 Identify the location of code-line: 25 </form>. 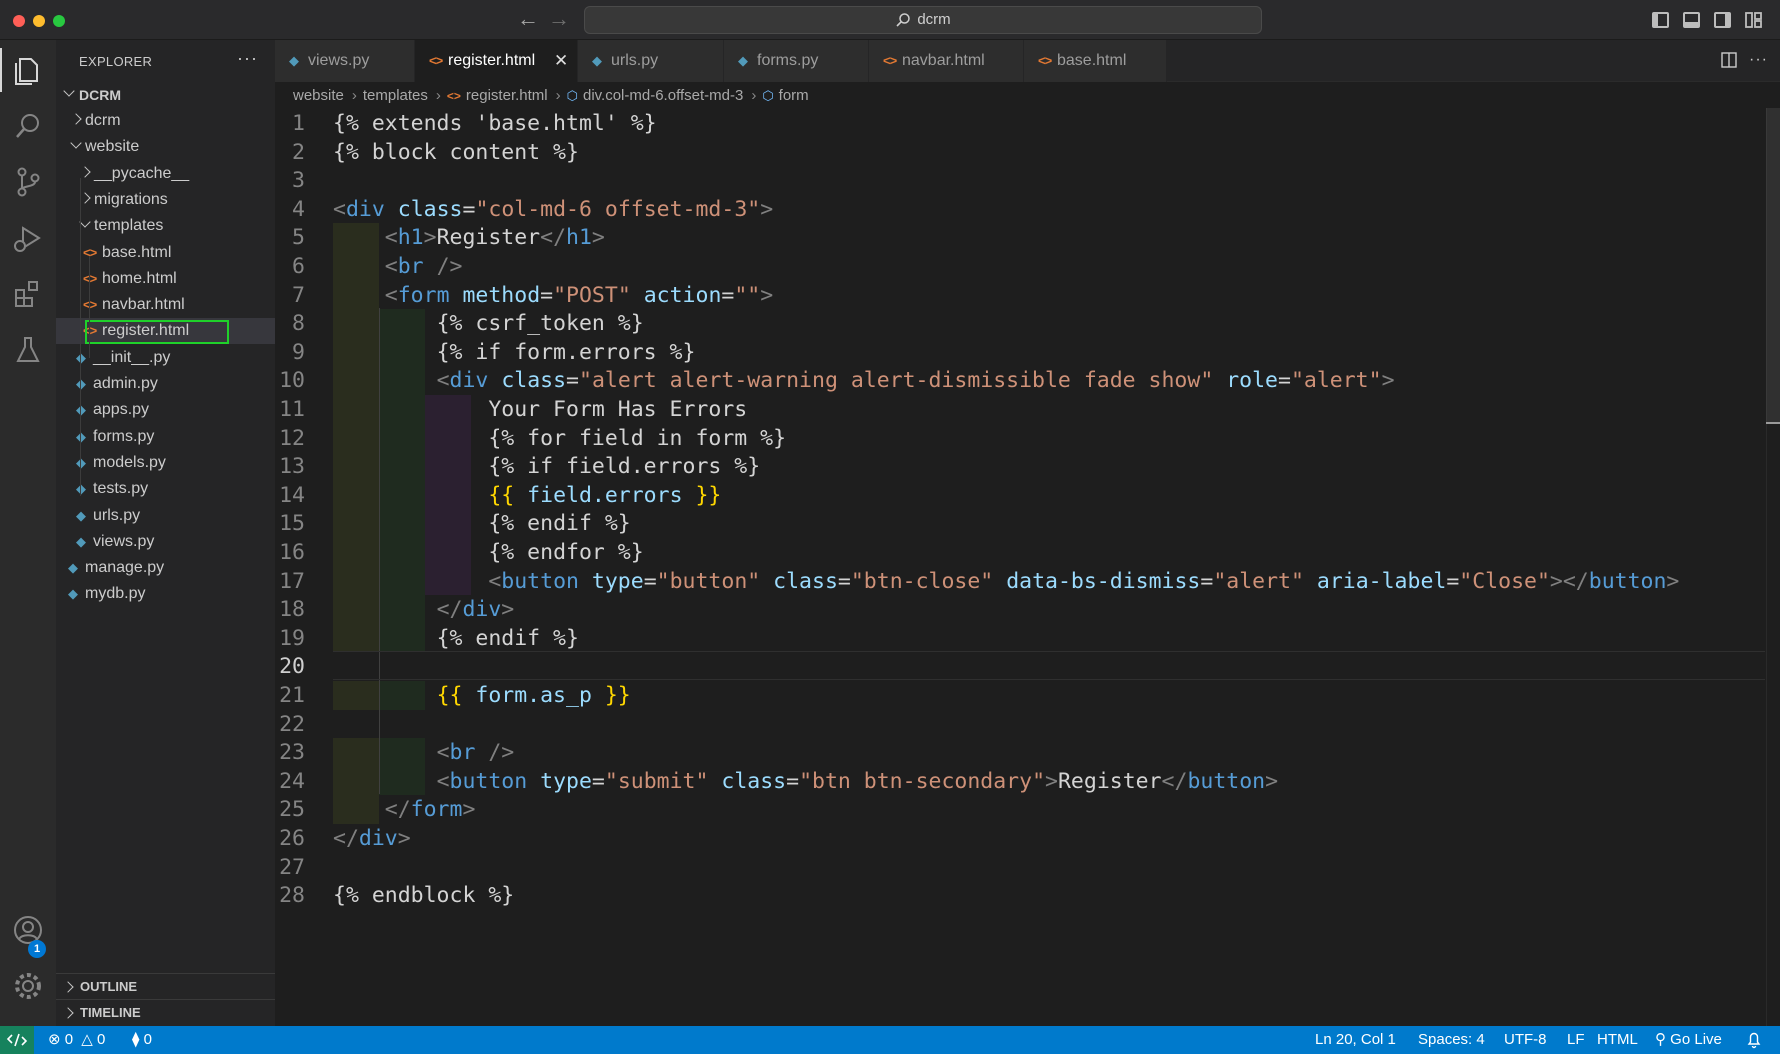
(1027, 810).